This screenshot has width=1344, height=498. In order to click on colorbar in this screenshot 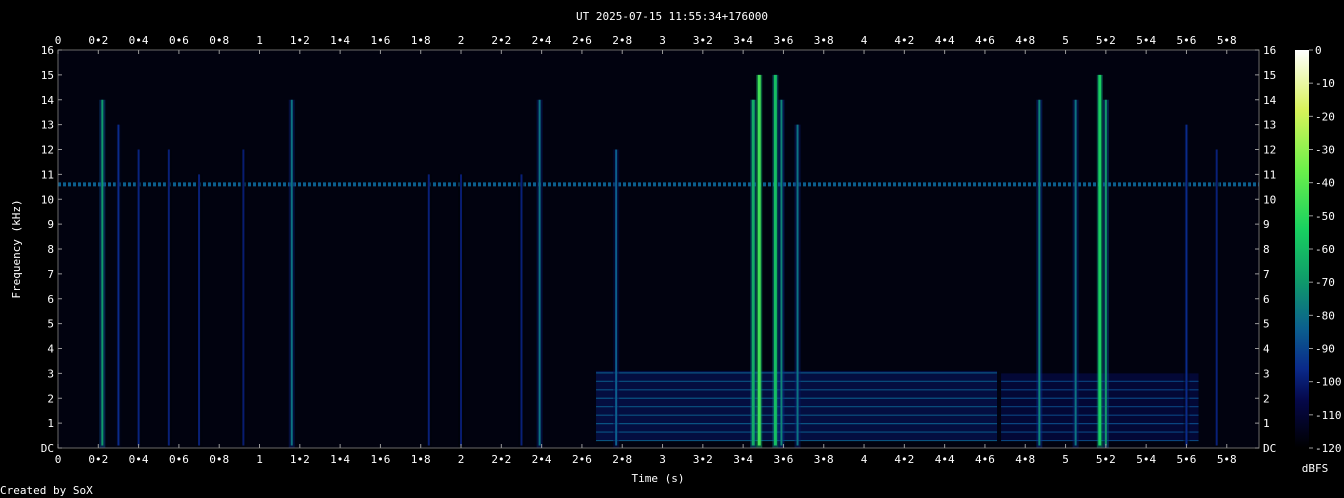, I will do `click(1302, 249)`.